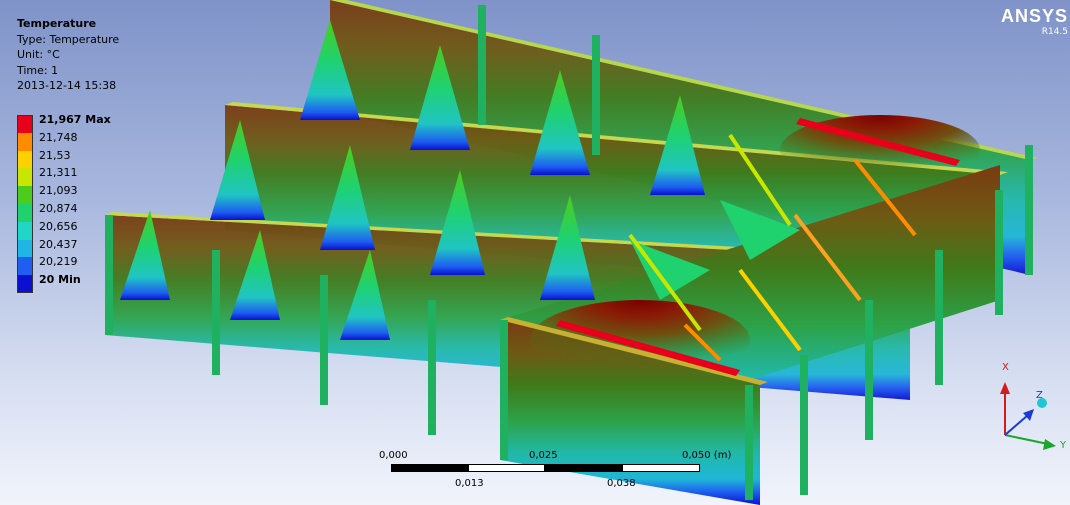 Image resolution: width=1070 pixels, height=505 pixels. Describe the element at coordinates (58, 137) in the screenshot. I see `legend-label: 21,748` at that location.